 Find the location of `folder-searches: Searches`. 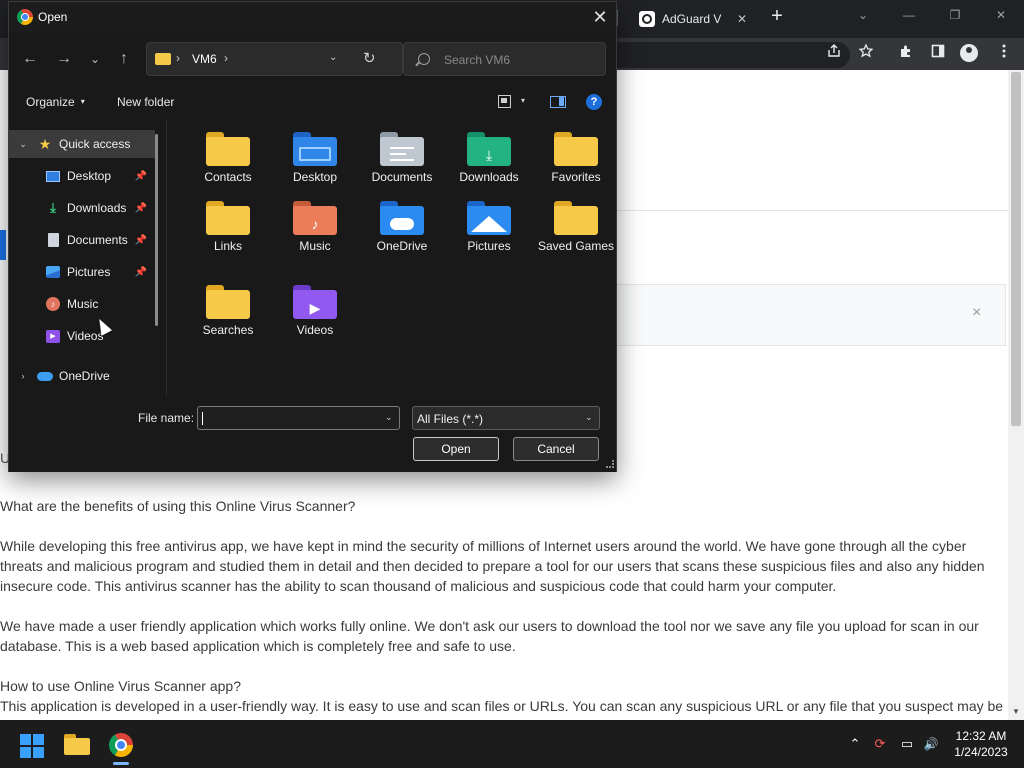

folder-searches: Searches is located at coordinates (228, 313).